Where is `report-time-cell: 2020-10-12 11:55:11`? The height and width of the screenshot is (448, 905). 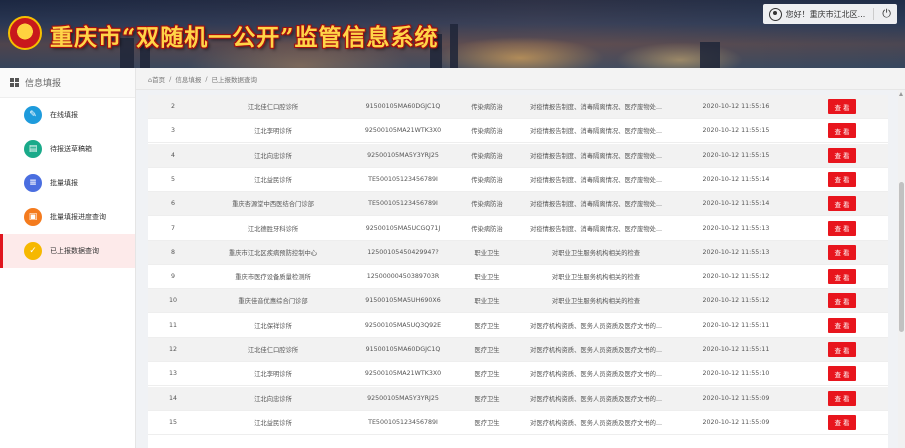 report-time-cell: 2020-10-12 11:55:11 is located at coordinates (736, 325).